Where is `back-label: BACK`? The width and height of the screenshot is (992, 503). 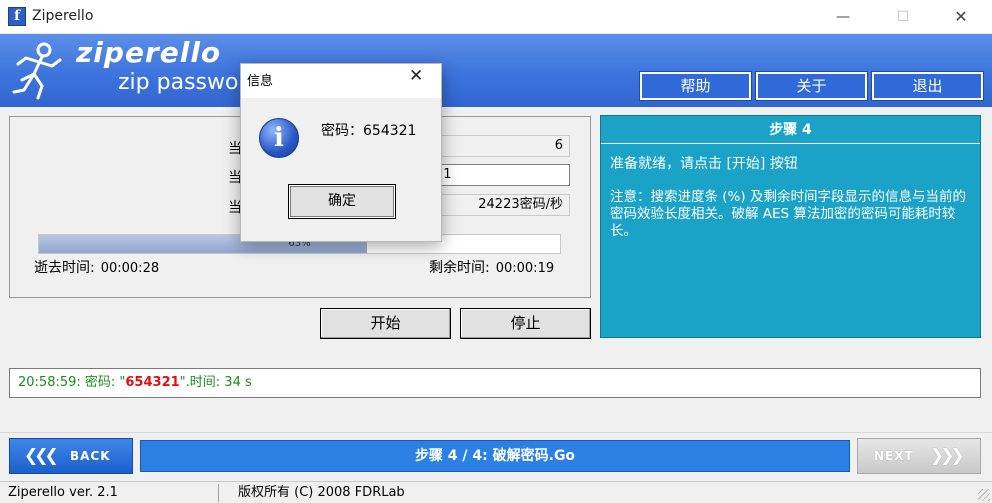
back-label: BACK is located at coordinates (90, 456).